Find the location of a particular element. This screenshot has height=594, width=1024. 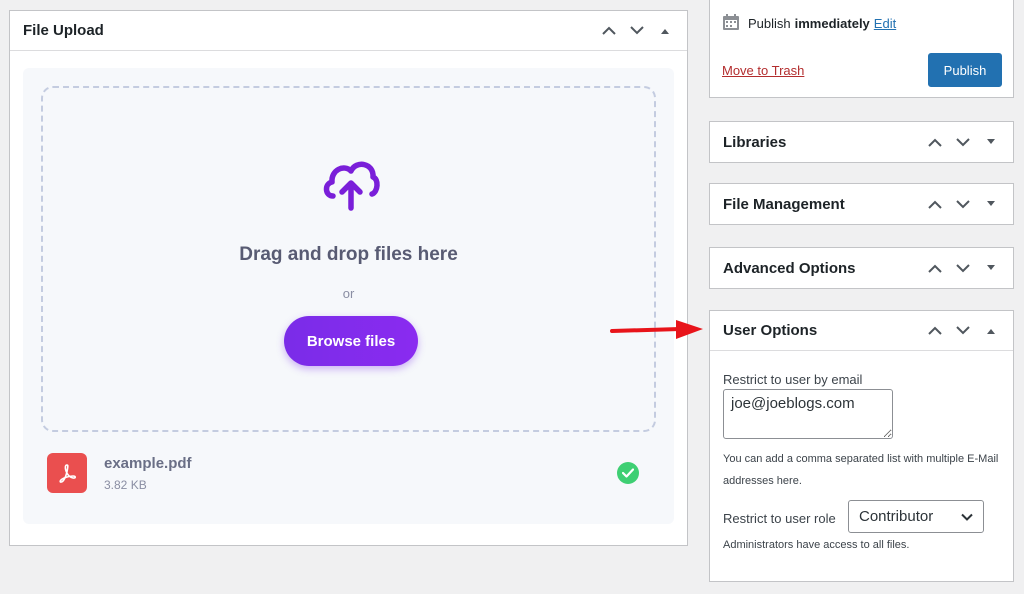

drop-instructions: Drag and drop files here is located at coordinates (348, 254).